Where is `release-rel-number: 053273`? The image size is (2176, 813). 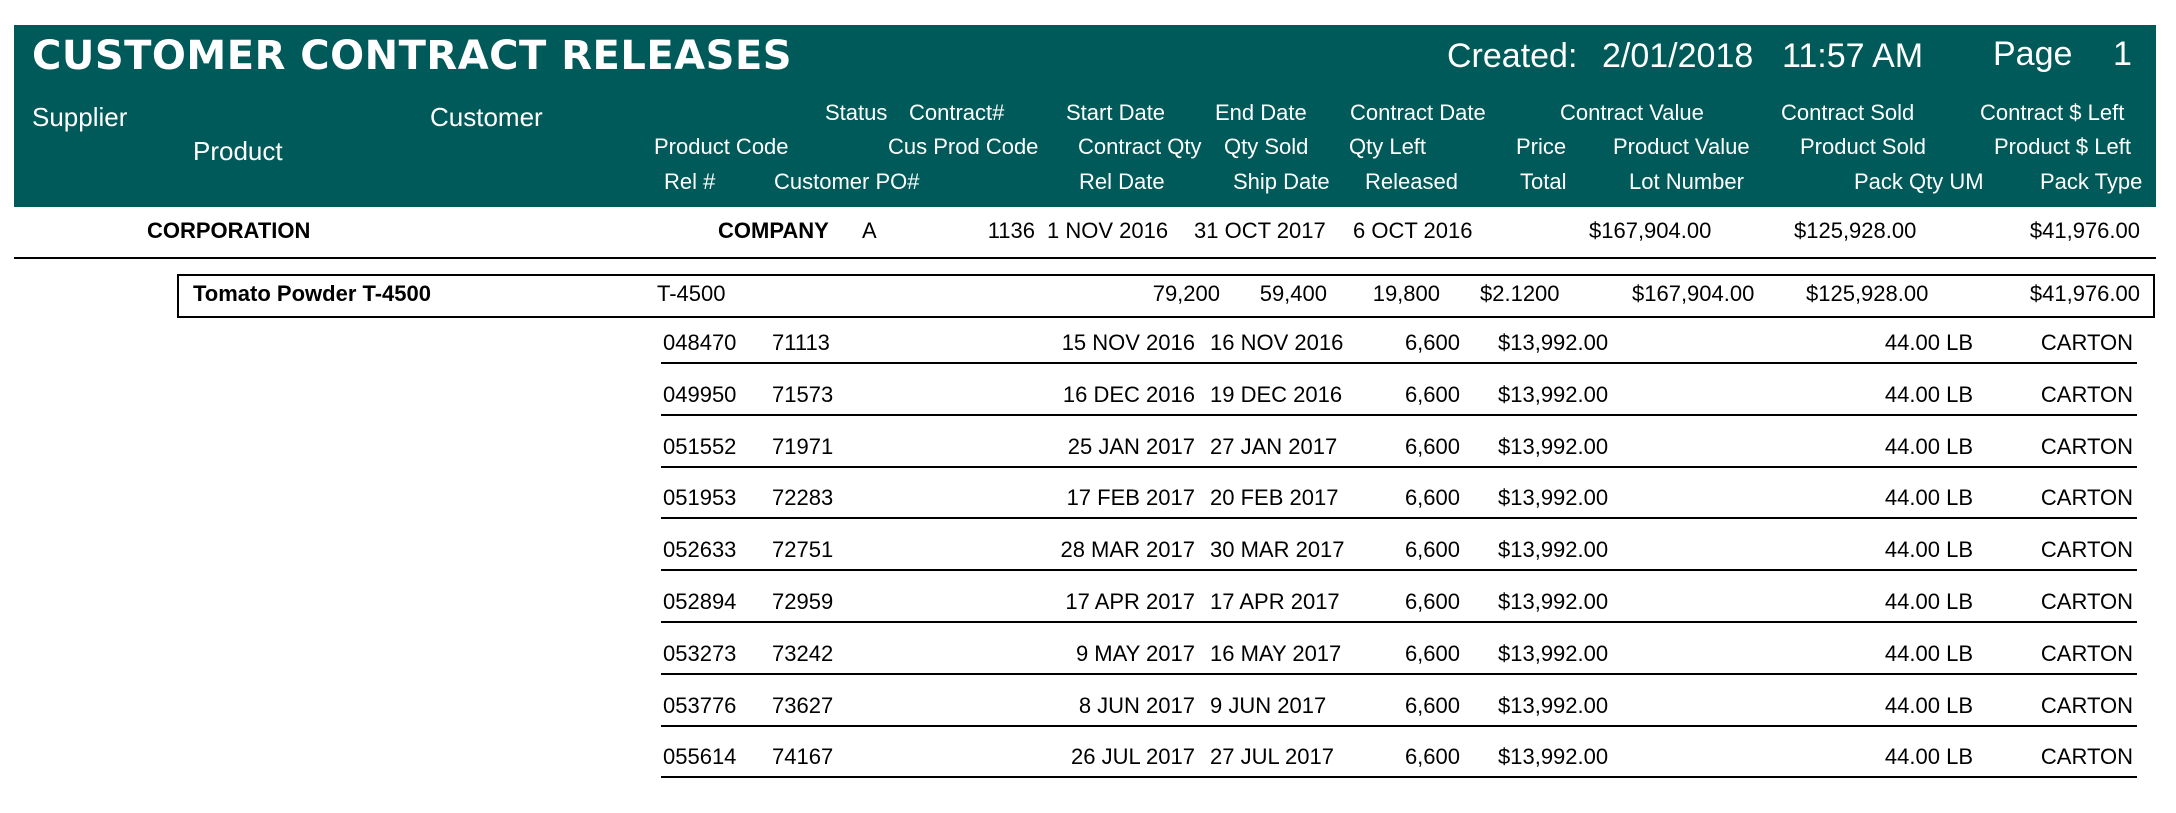 release-rel-number: 053273 is located at coordinates (700, 653).